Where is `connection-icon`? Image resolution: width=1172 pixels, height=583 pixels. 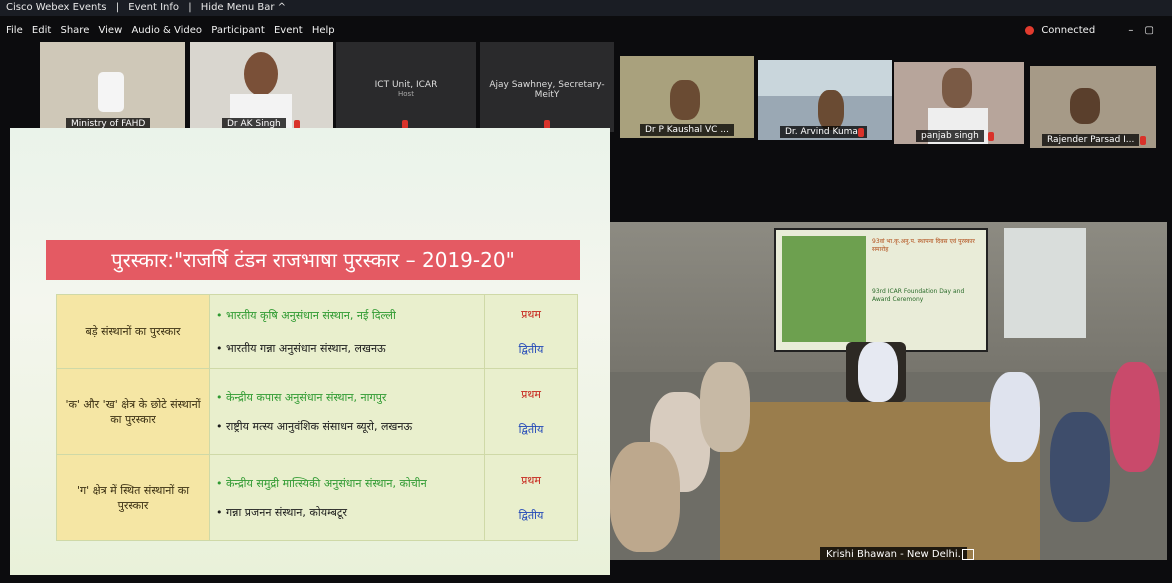
connection-icon is located at coordinates (1030, 30).